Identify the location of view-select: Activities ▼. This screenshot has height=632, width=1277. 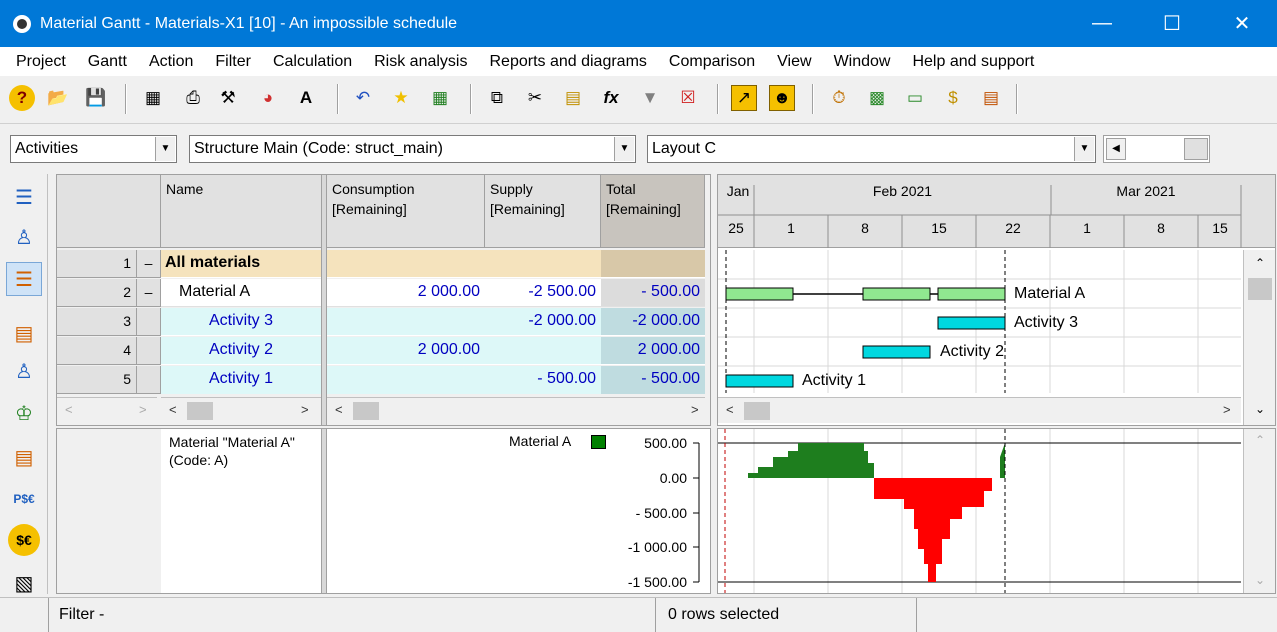
(93, 149).